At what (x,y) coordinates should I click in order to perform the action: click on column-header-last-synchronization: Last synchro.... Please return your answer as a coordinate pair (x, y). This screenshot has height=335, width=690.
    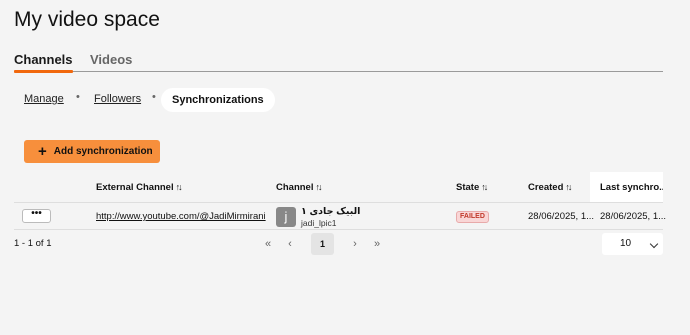
    Looking at the image, I should click on (626, 187).